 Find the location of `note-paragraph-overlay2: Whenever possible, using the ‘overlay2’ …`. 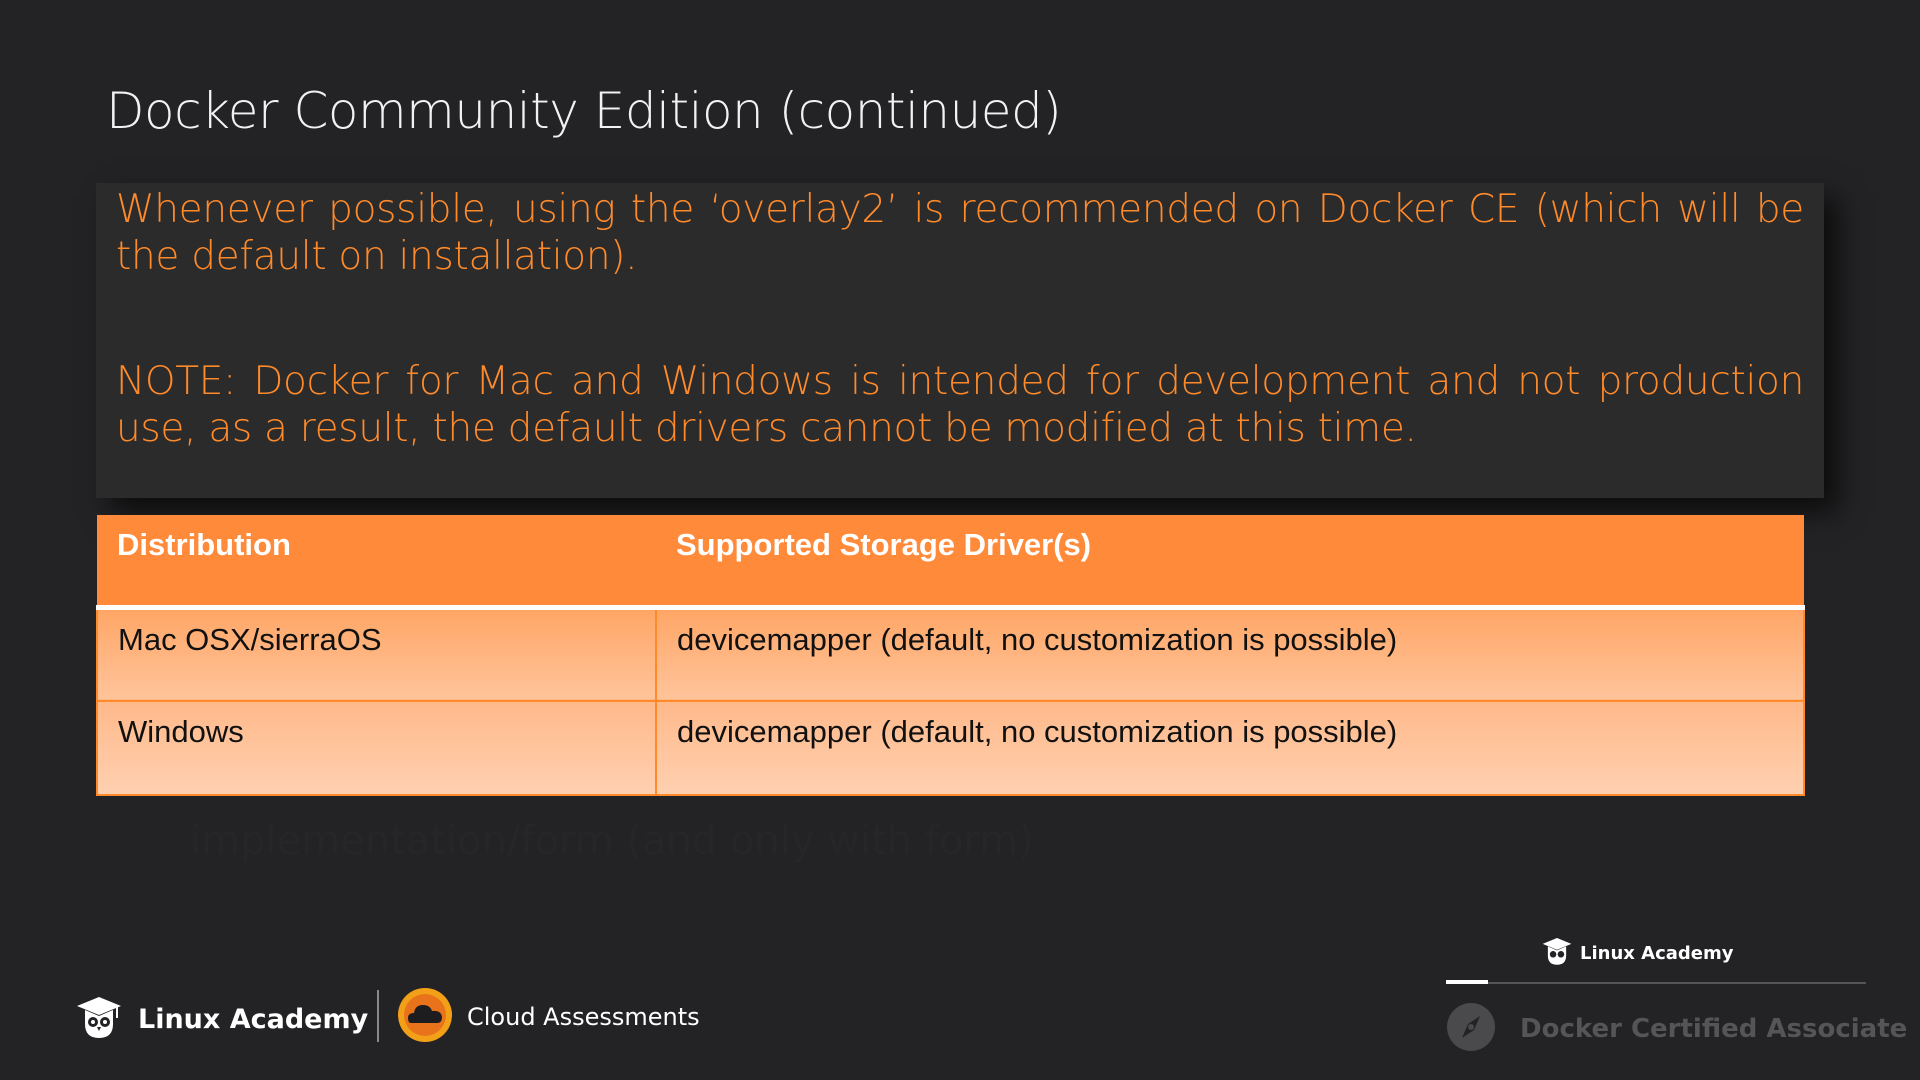

note-paragraph-overlay2: Whenever possible, using the ‘overlay2’ … is located at coordinates (960, 233).